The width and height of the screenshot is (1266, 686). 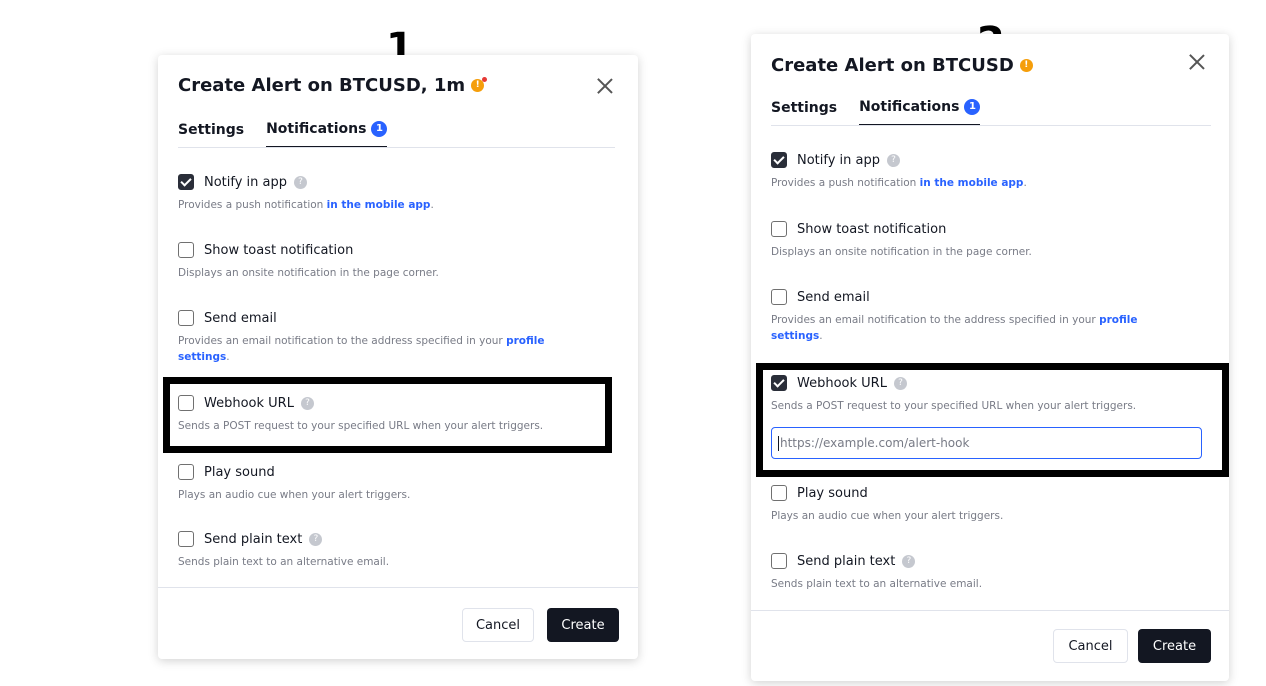 I want to click on dialog-title: Create Alert on BTCUSD, 1m !, so click(x=333, y=85).